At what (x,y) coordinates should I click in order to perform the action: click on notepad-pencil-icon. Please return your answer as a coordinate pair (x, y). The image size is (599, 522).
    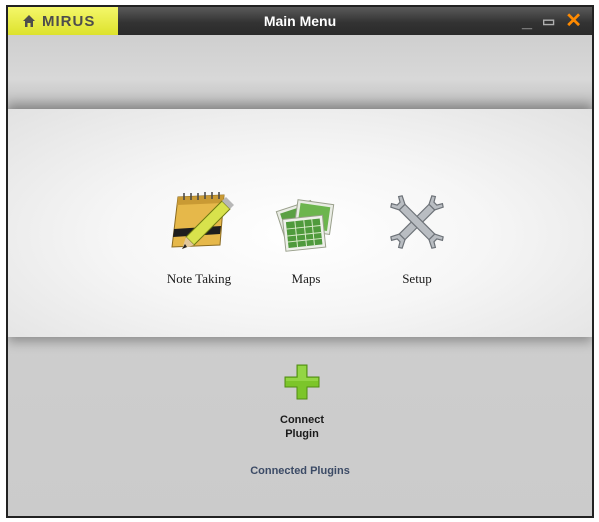
    Looking at the image, I should click on (202, 220).